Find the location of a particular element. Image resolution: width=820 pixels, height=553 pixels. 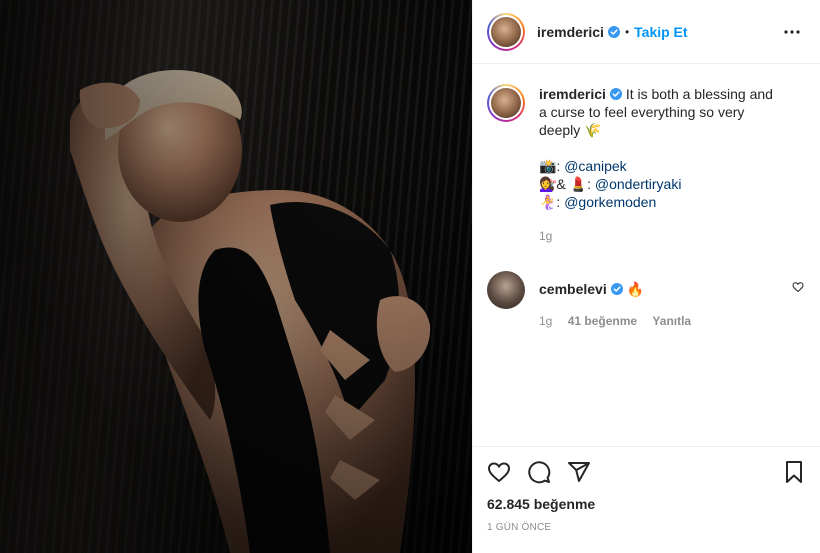

credit-mention: @canipek is located at coordinates (595, 166).